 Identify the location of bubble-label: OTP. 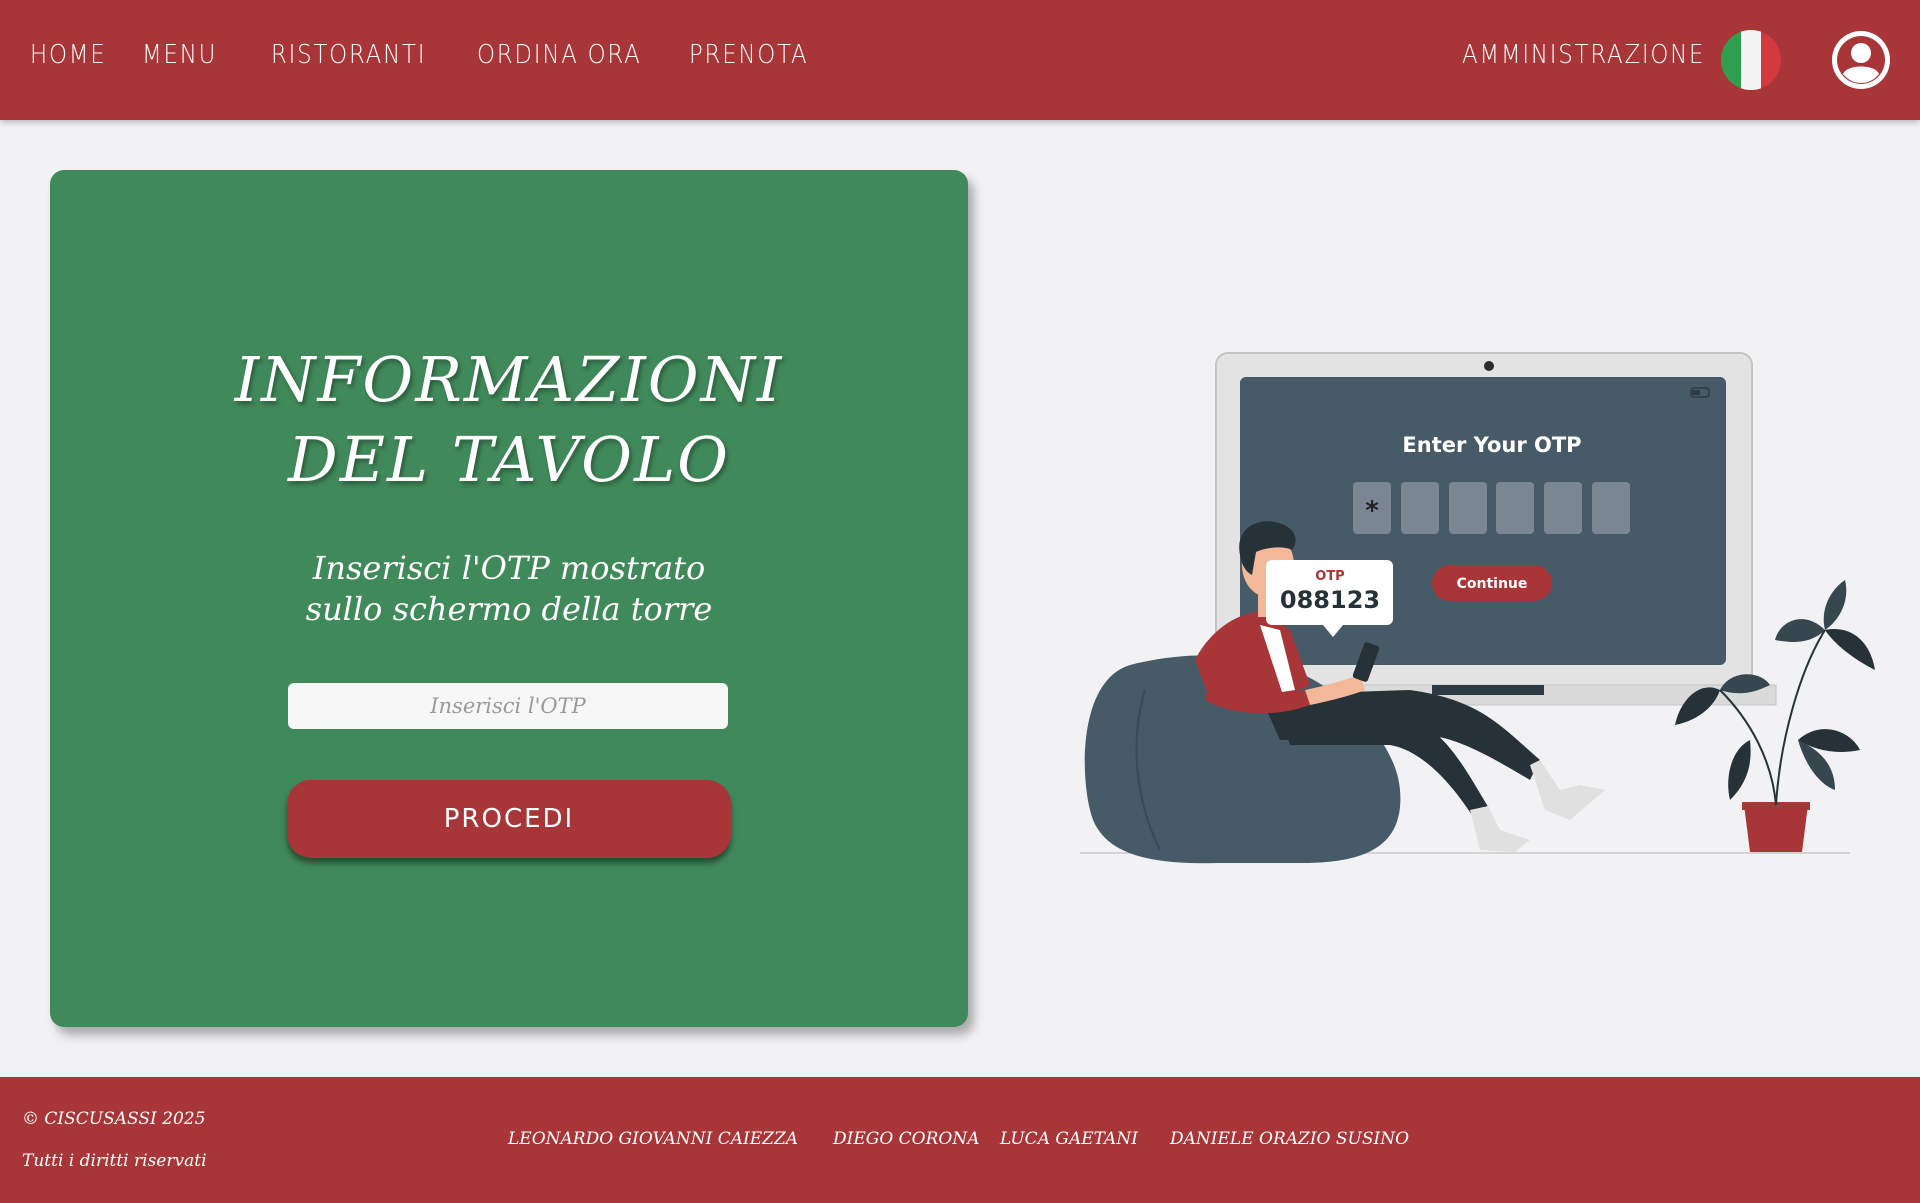
(1329, 576).